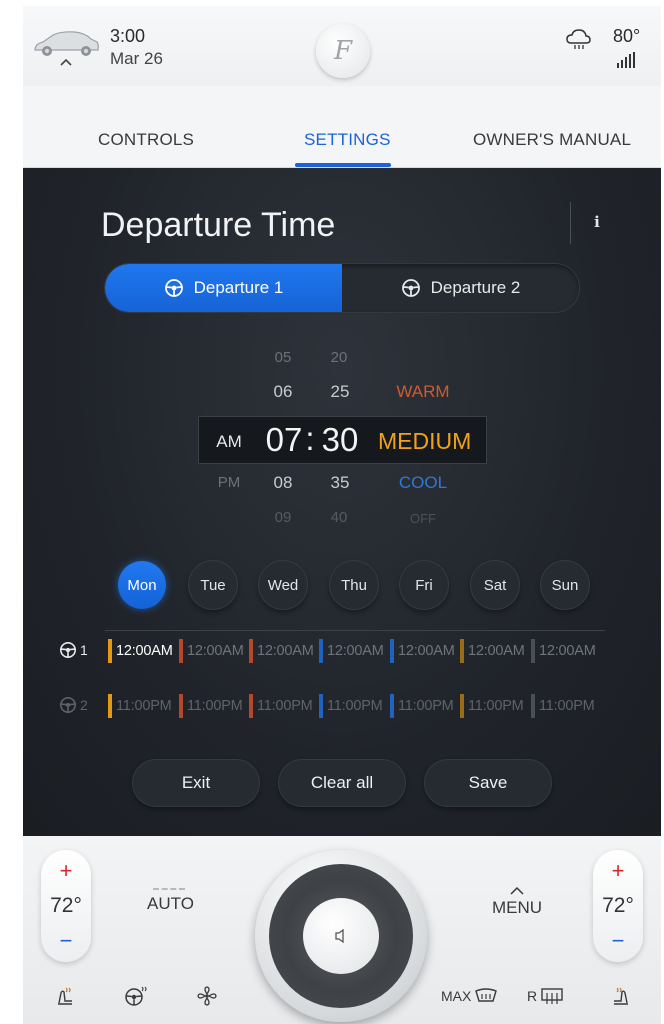  I want to click on hour-option: 09, so click(283, 517).